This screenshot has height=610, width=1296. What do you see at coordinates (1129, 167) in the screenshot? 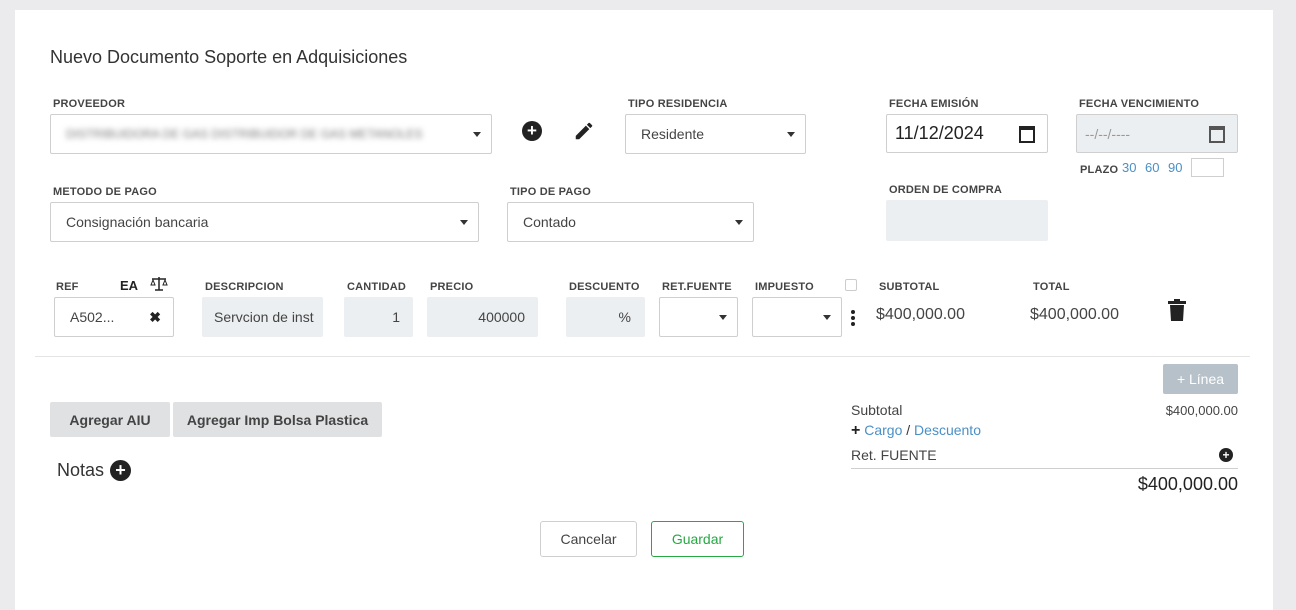
I see `plazo-30-link: 30` at bounding box center [1129, 167].